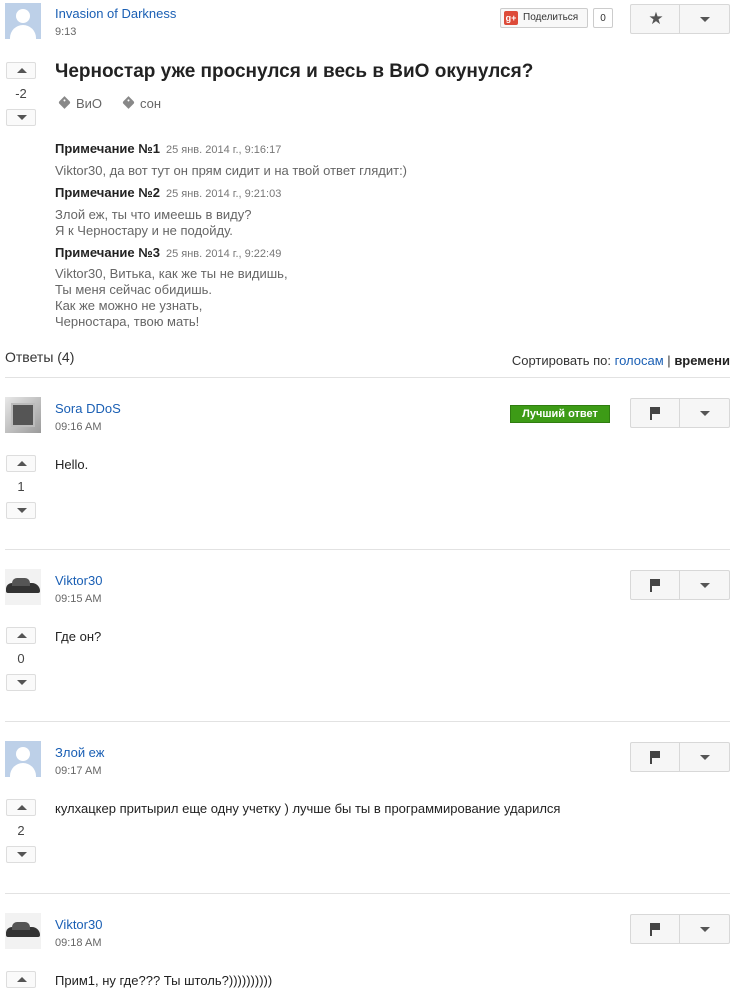 This screenshot has height=997, width=736. Describe the element at coordinates (223, 194) in the screenshot. I see `note-2-date: 25 янв. 2014 г., 9:21:03` at that location.